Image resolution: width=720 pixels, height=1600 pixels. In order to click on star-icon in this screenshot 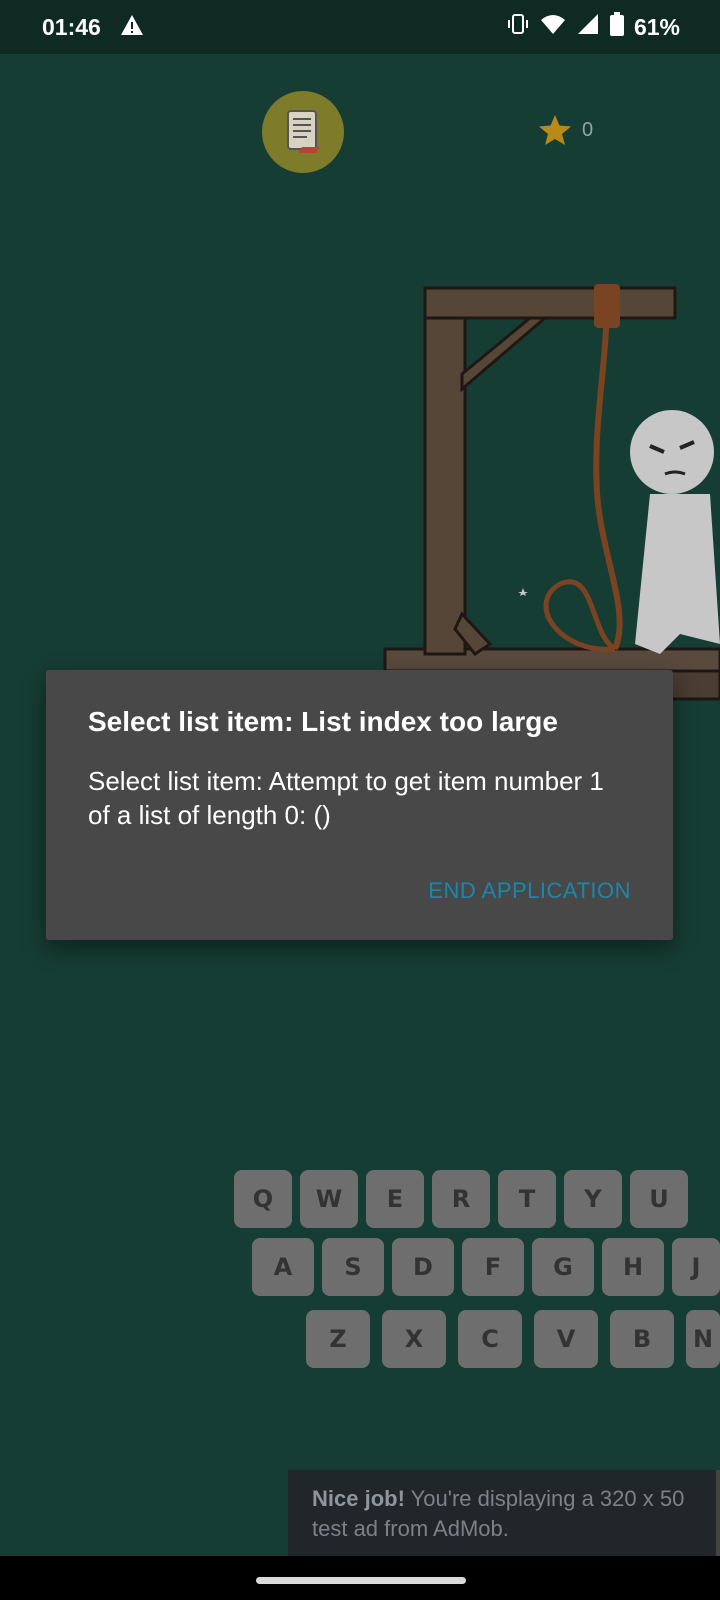, I will do `click(555, 130)`.